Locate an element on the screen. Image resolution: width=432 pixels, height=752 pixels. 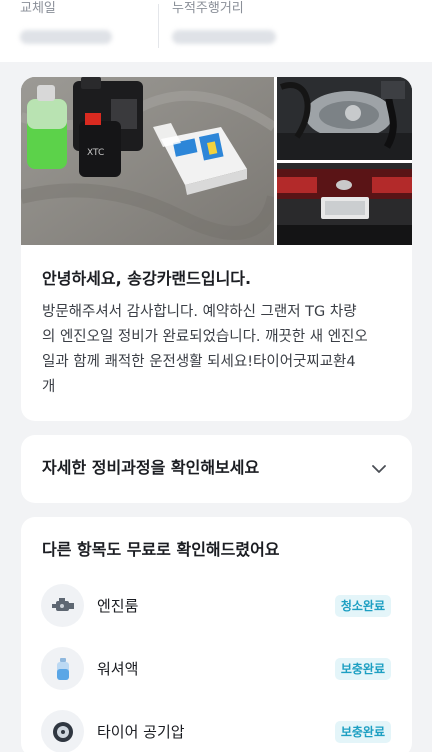
check-item-label: 워셔액 is located at coordinates (118, 669).